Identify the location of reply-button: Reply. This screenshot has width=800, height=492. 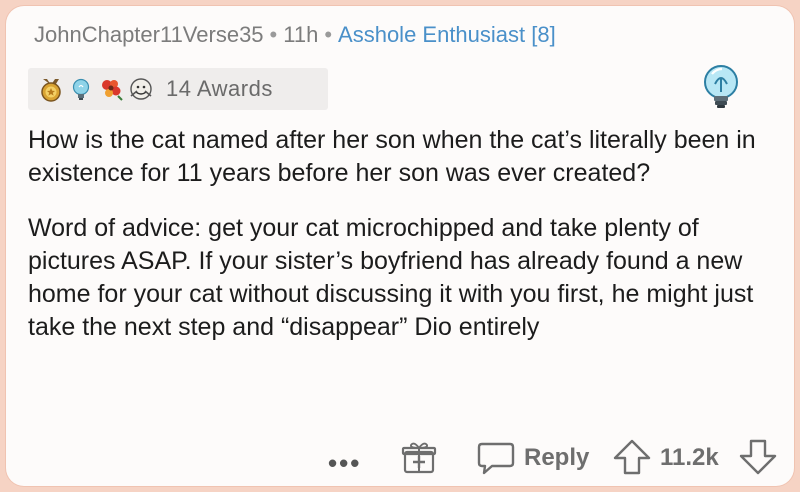
(556, 458).